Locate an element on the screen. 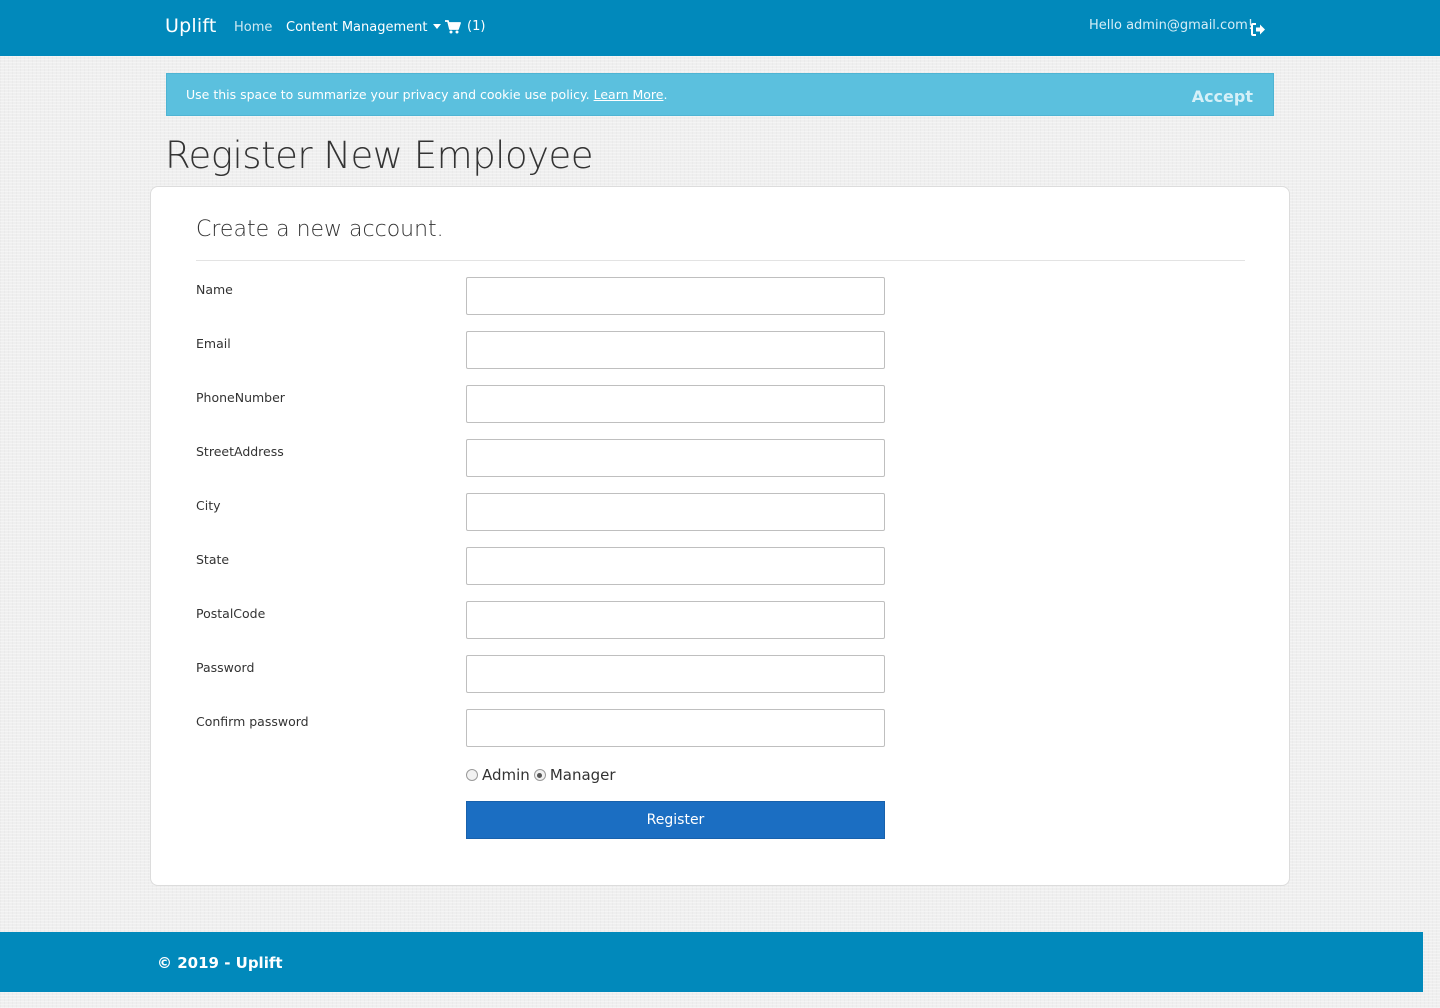  register-button: Register is located at coordinates (675, 820).